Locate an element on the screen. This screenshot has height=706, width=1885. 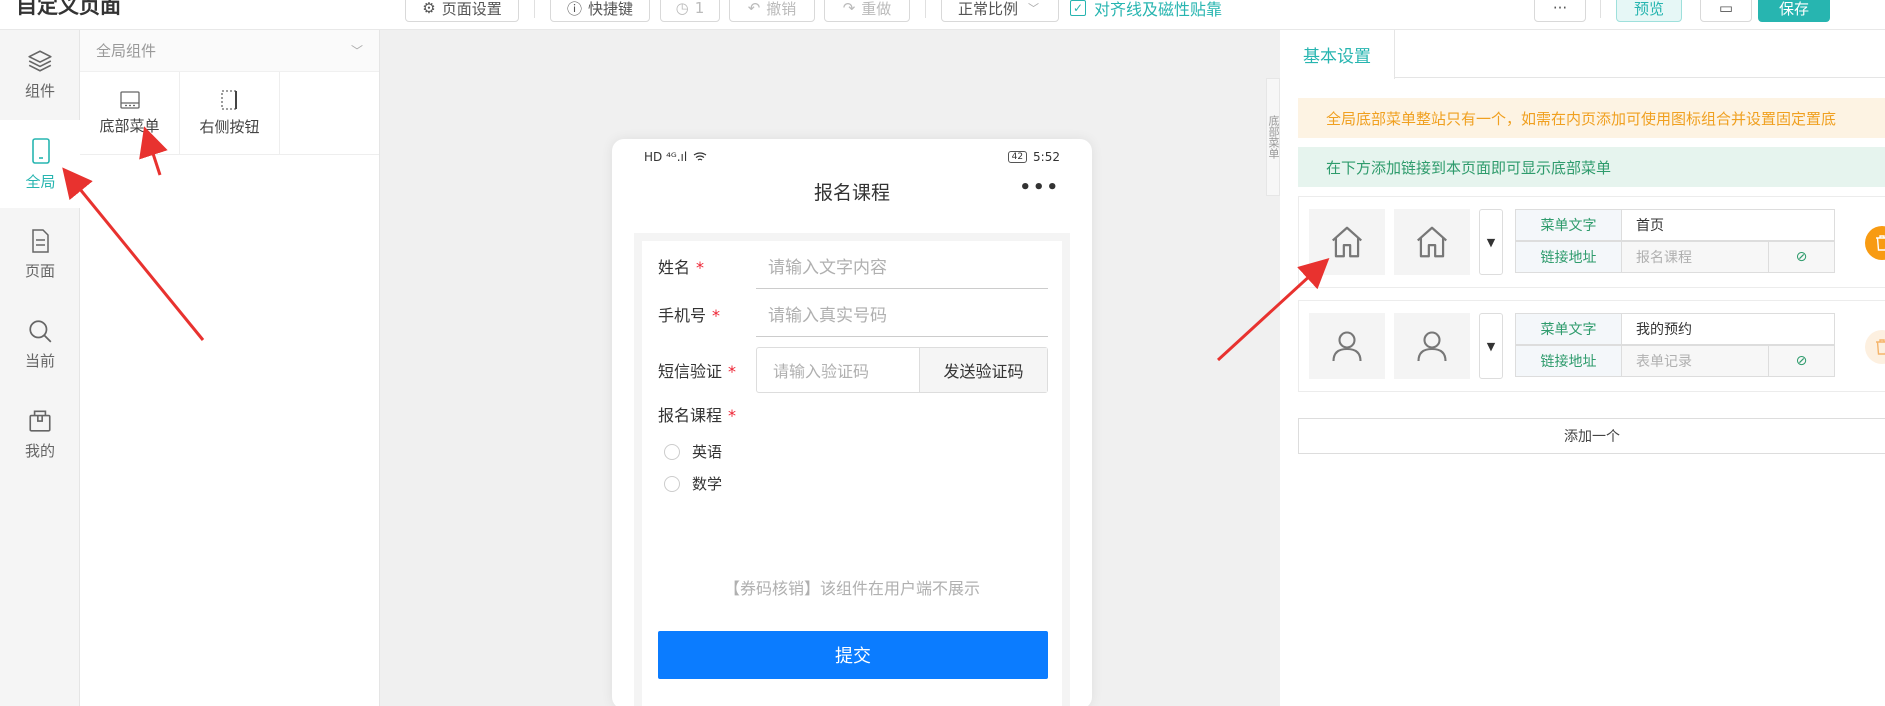
more-button: ··· is located at coordinates (1560, 11).